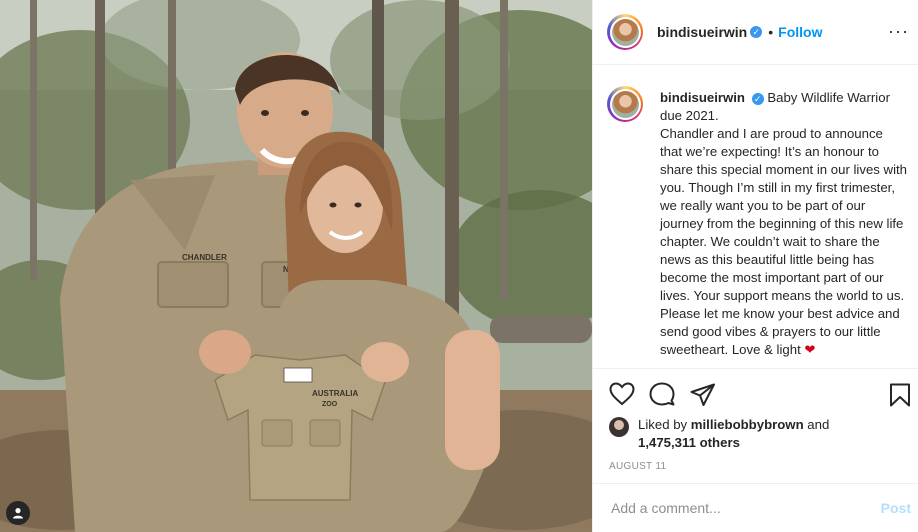 This screenshot has width=918, height=532. Describe the element at coordinates (637, 466) in the screenshot. I see `post-date: AUGUST 11` at that location.